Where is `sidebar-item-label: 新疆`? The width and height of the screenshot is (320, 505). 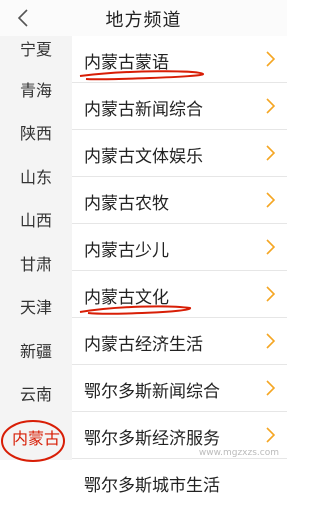
sidebar-item-label: 新疆 is located at coordinates (35, 351).